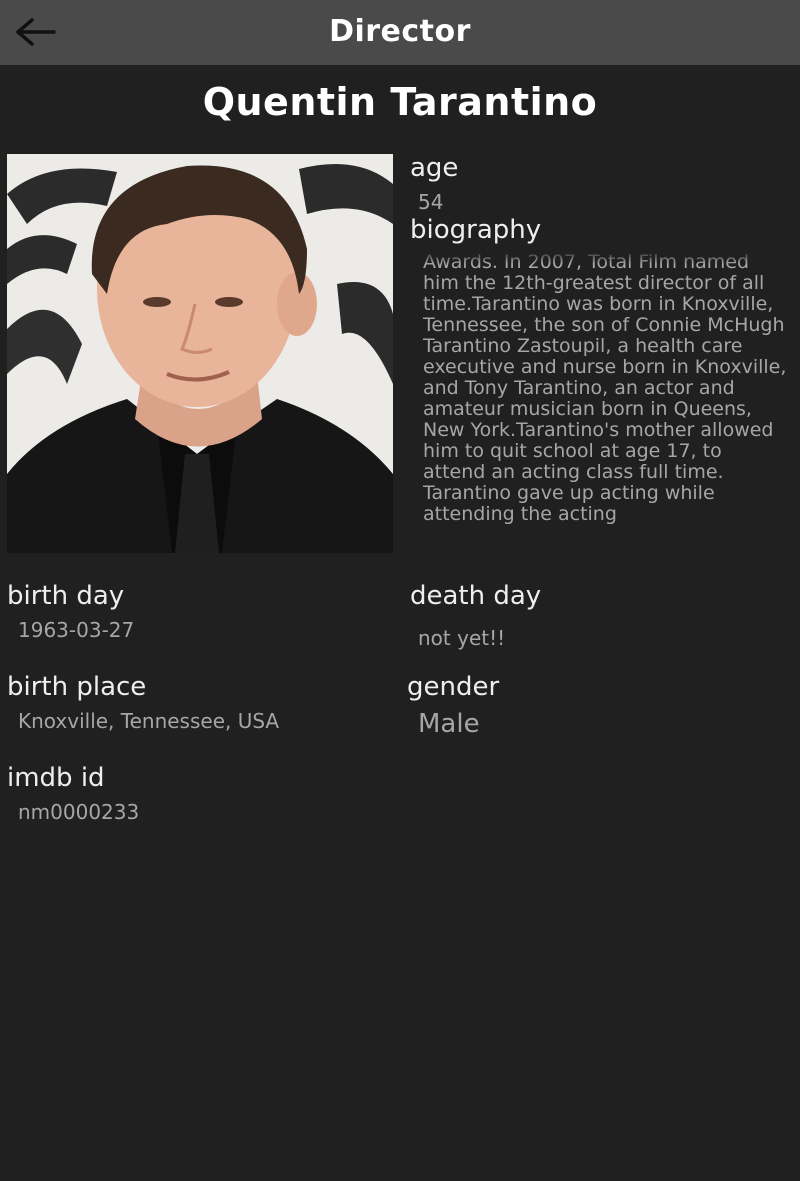 The width and height of the screenshot is (800, 1181). What do you see at coordinates (453, 687) in the screenshot?
I see `gender-label: gender` at bounding box center [453, 687].